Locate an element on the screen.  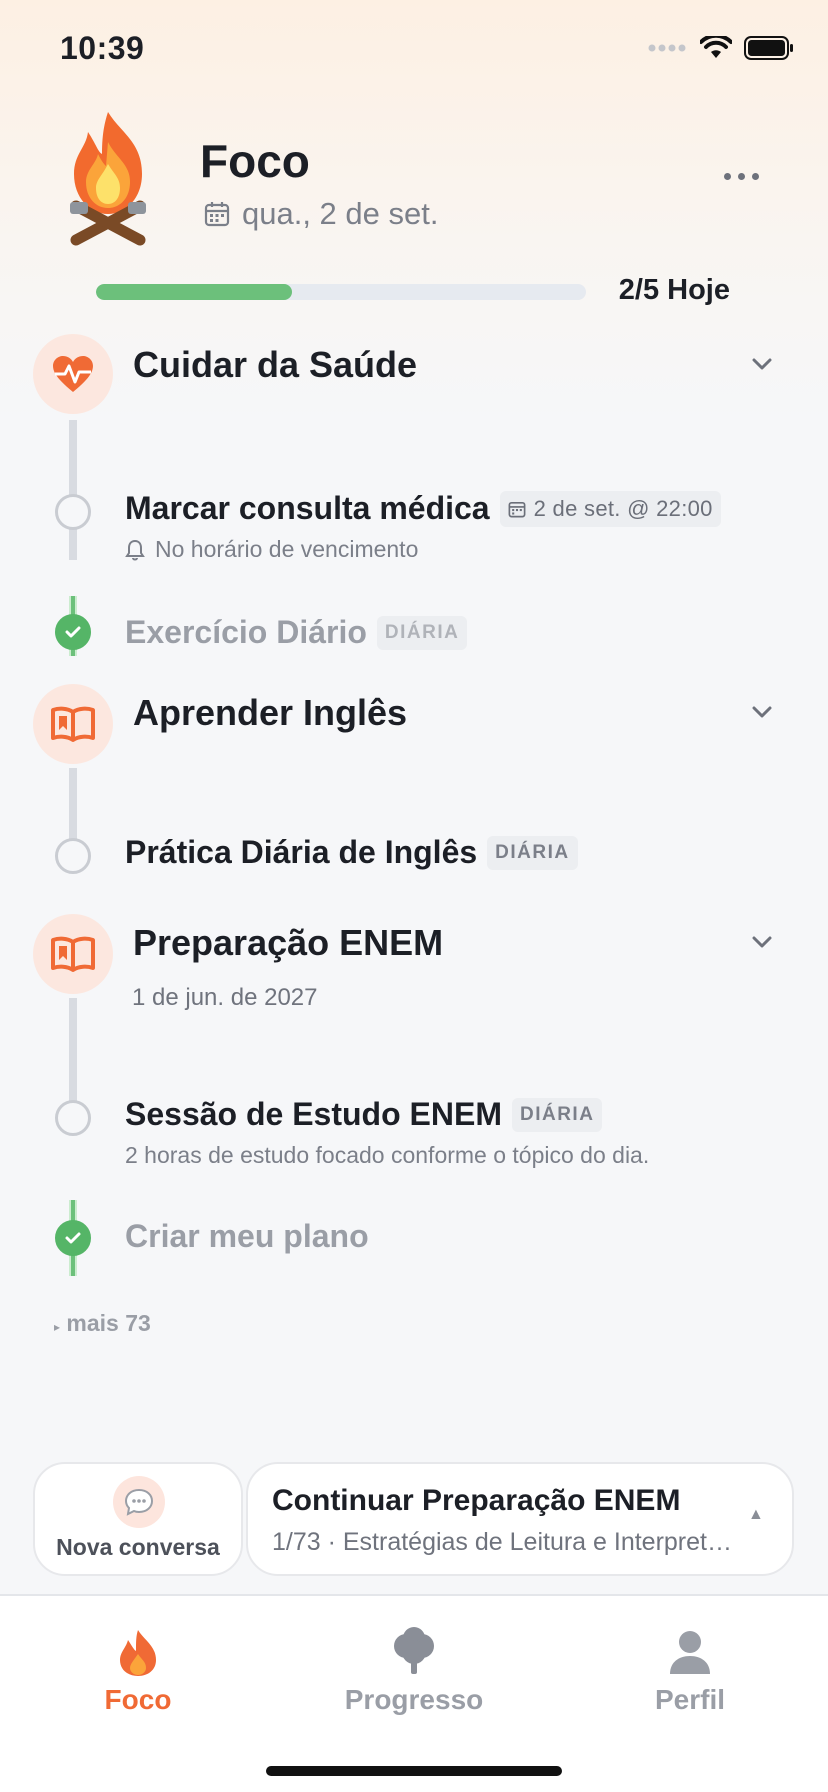
goal-title: Aprender Inglês is located at coordinates (270, 712).